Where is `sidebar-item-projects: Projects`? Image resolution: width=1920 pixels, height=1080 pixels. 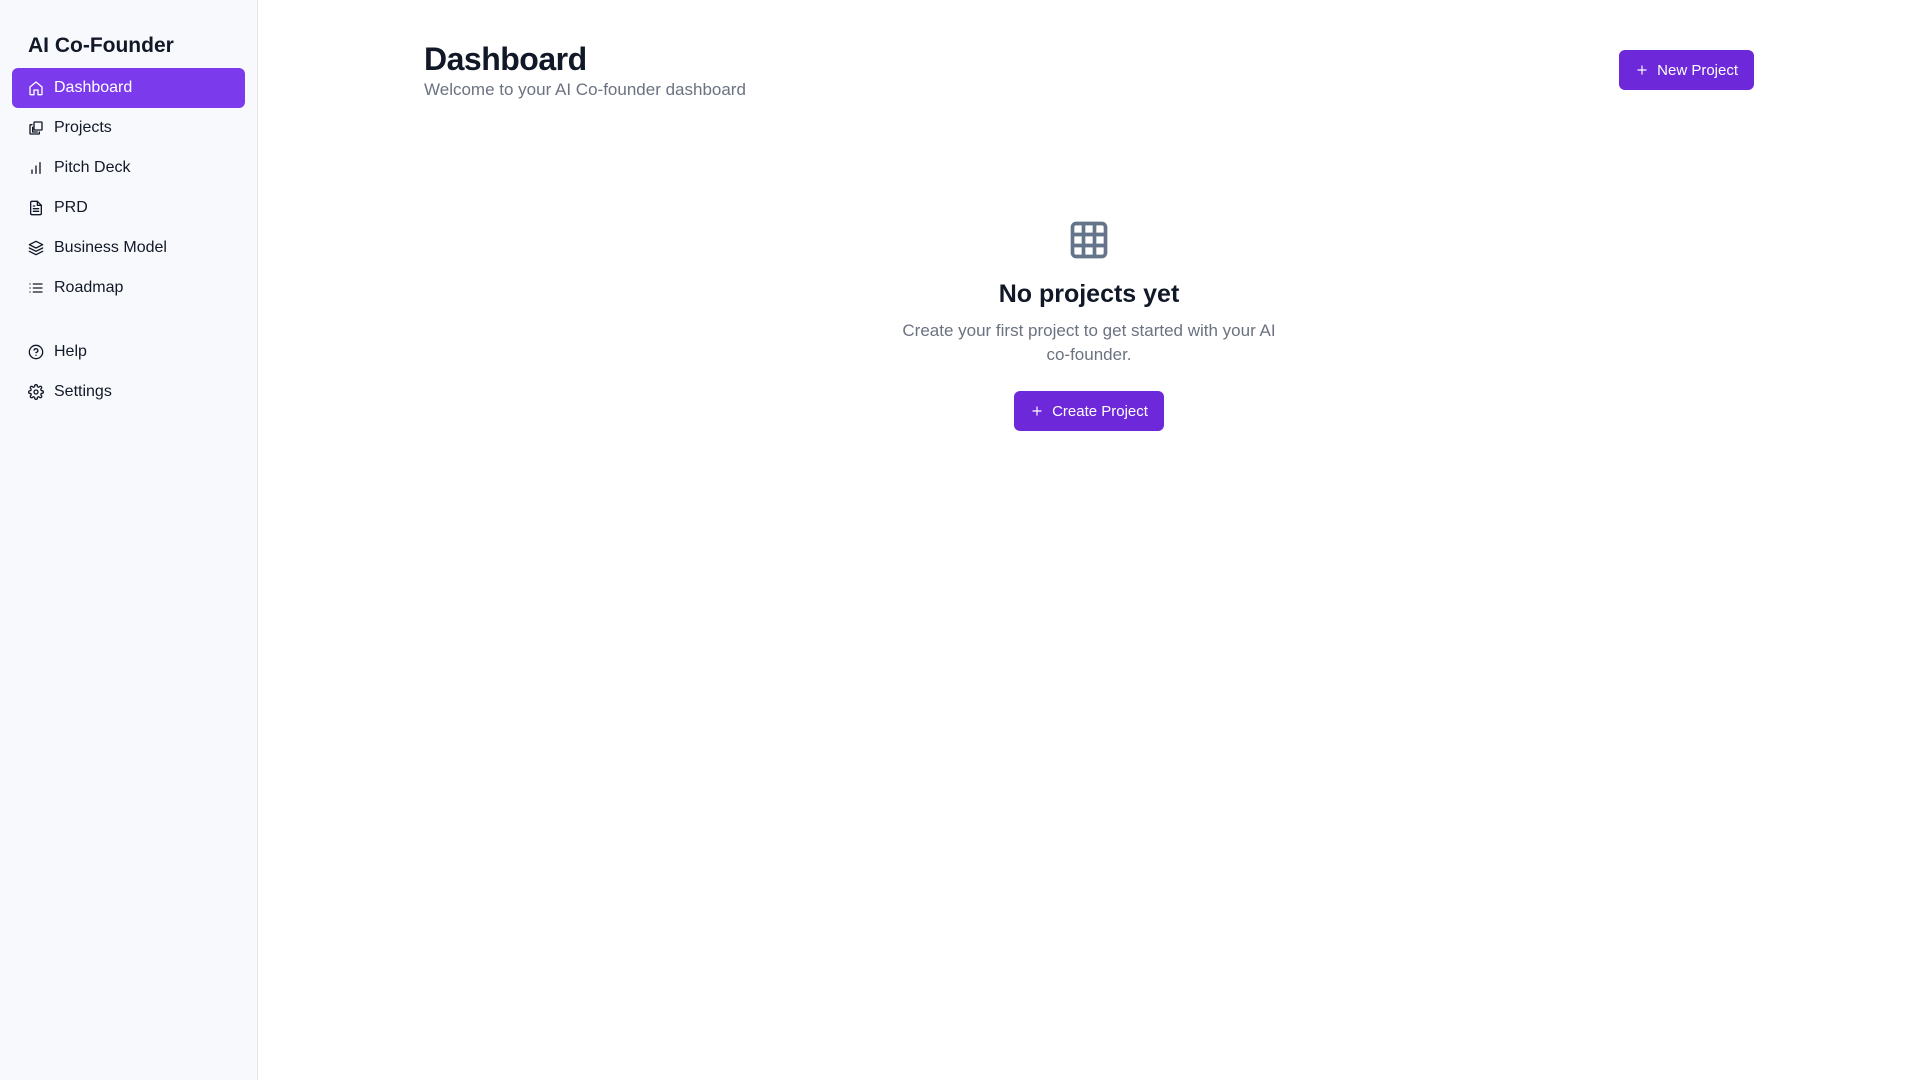
sidebar-item-projects: Projects is located at coordinates (128, 128).